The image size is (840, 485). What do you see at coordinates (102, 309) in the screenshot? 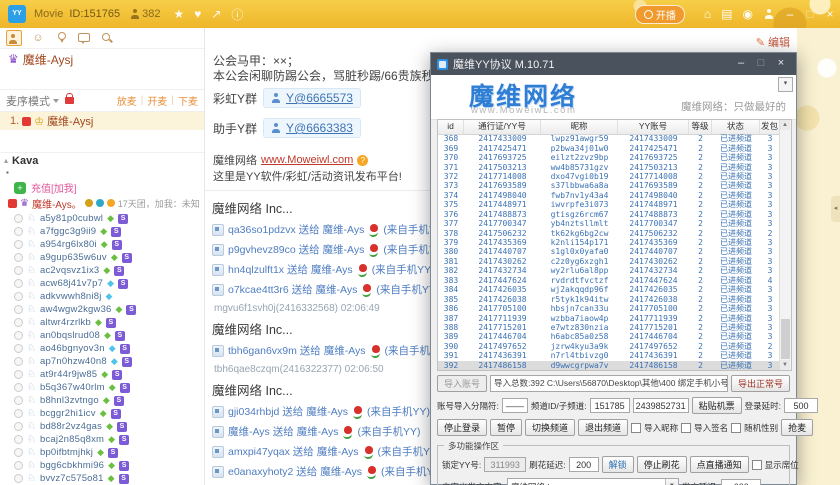
I see `list-item: ♘ aw4wgw2kgw36 ◆ S` at bounding box center [102, 309].